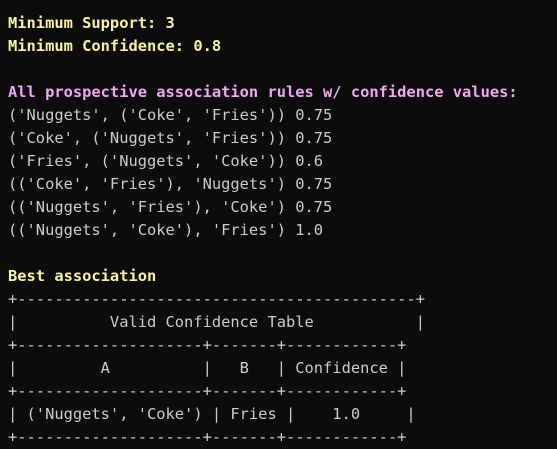 This screenshot has height=449, width=557. Describe the element at coordinates (170, 115) in the screenshot. I see `rule-line: ('Nuggets', ('Coke', 'Fries')) 0.75` at that location.